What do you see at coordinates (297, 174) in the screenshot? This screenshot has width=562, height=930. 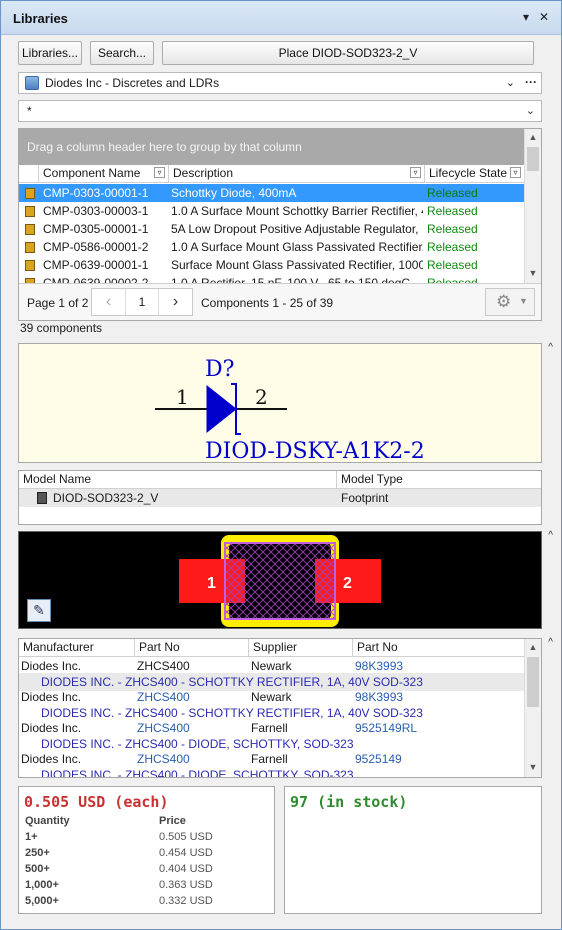 I see `column-header-description: Description ▿` at bounding box center [297, 174].